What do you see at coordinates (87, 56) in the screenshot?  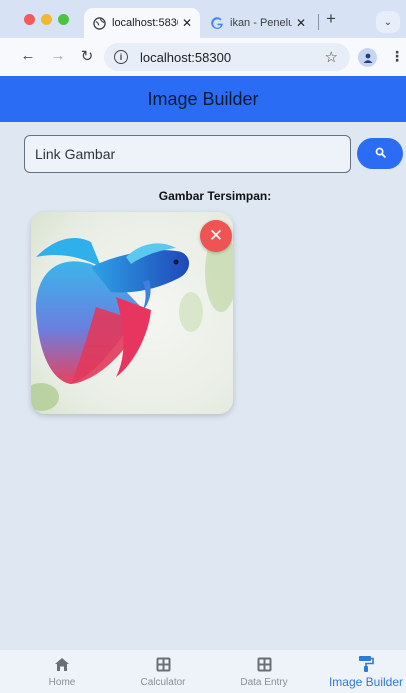 I see `reload-icon: ↻` at bounding box center [87, 56].